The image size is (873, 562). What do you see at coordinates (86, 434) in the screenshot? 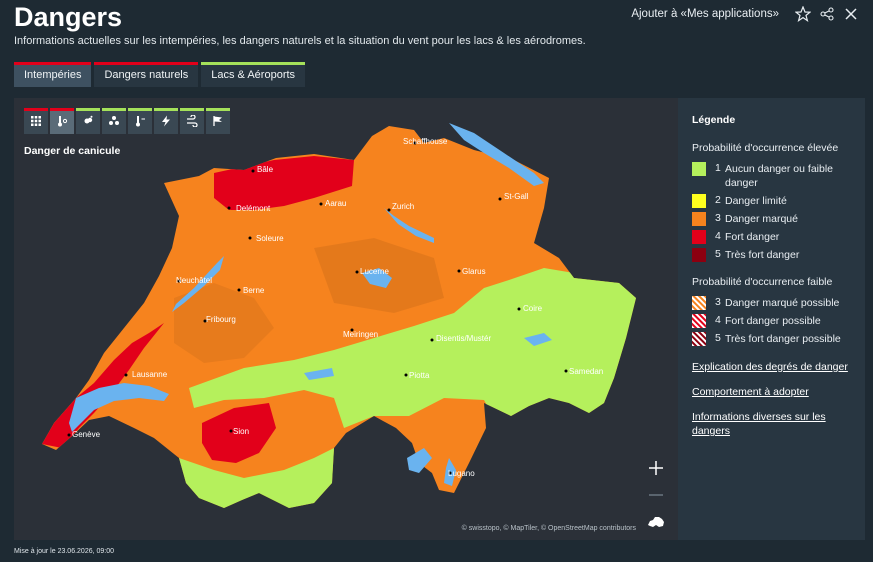
I see `city-label: Genève` at bounding box center [86, 434].